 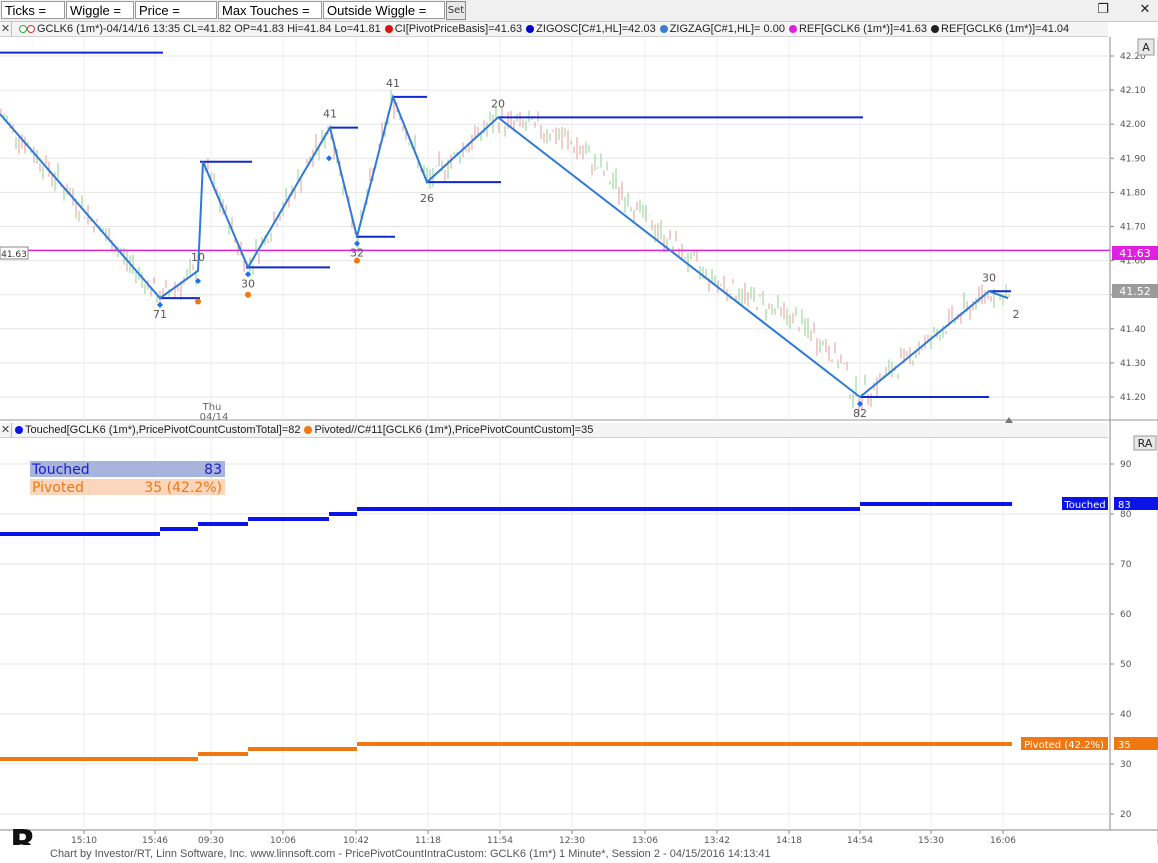 I want to click on pivot-count-label: 71, so click(x=160, y=314).